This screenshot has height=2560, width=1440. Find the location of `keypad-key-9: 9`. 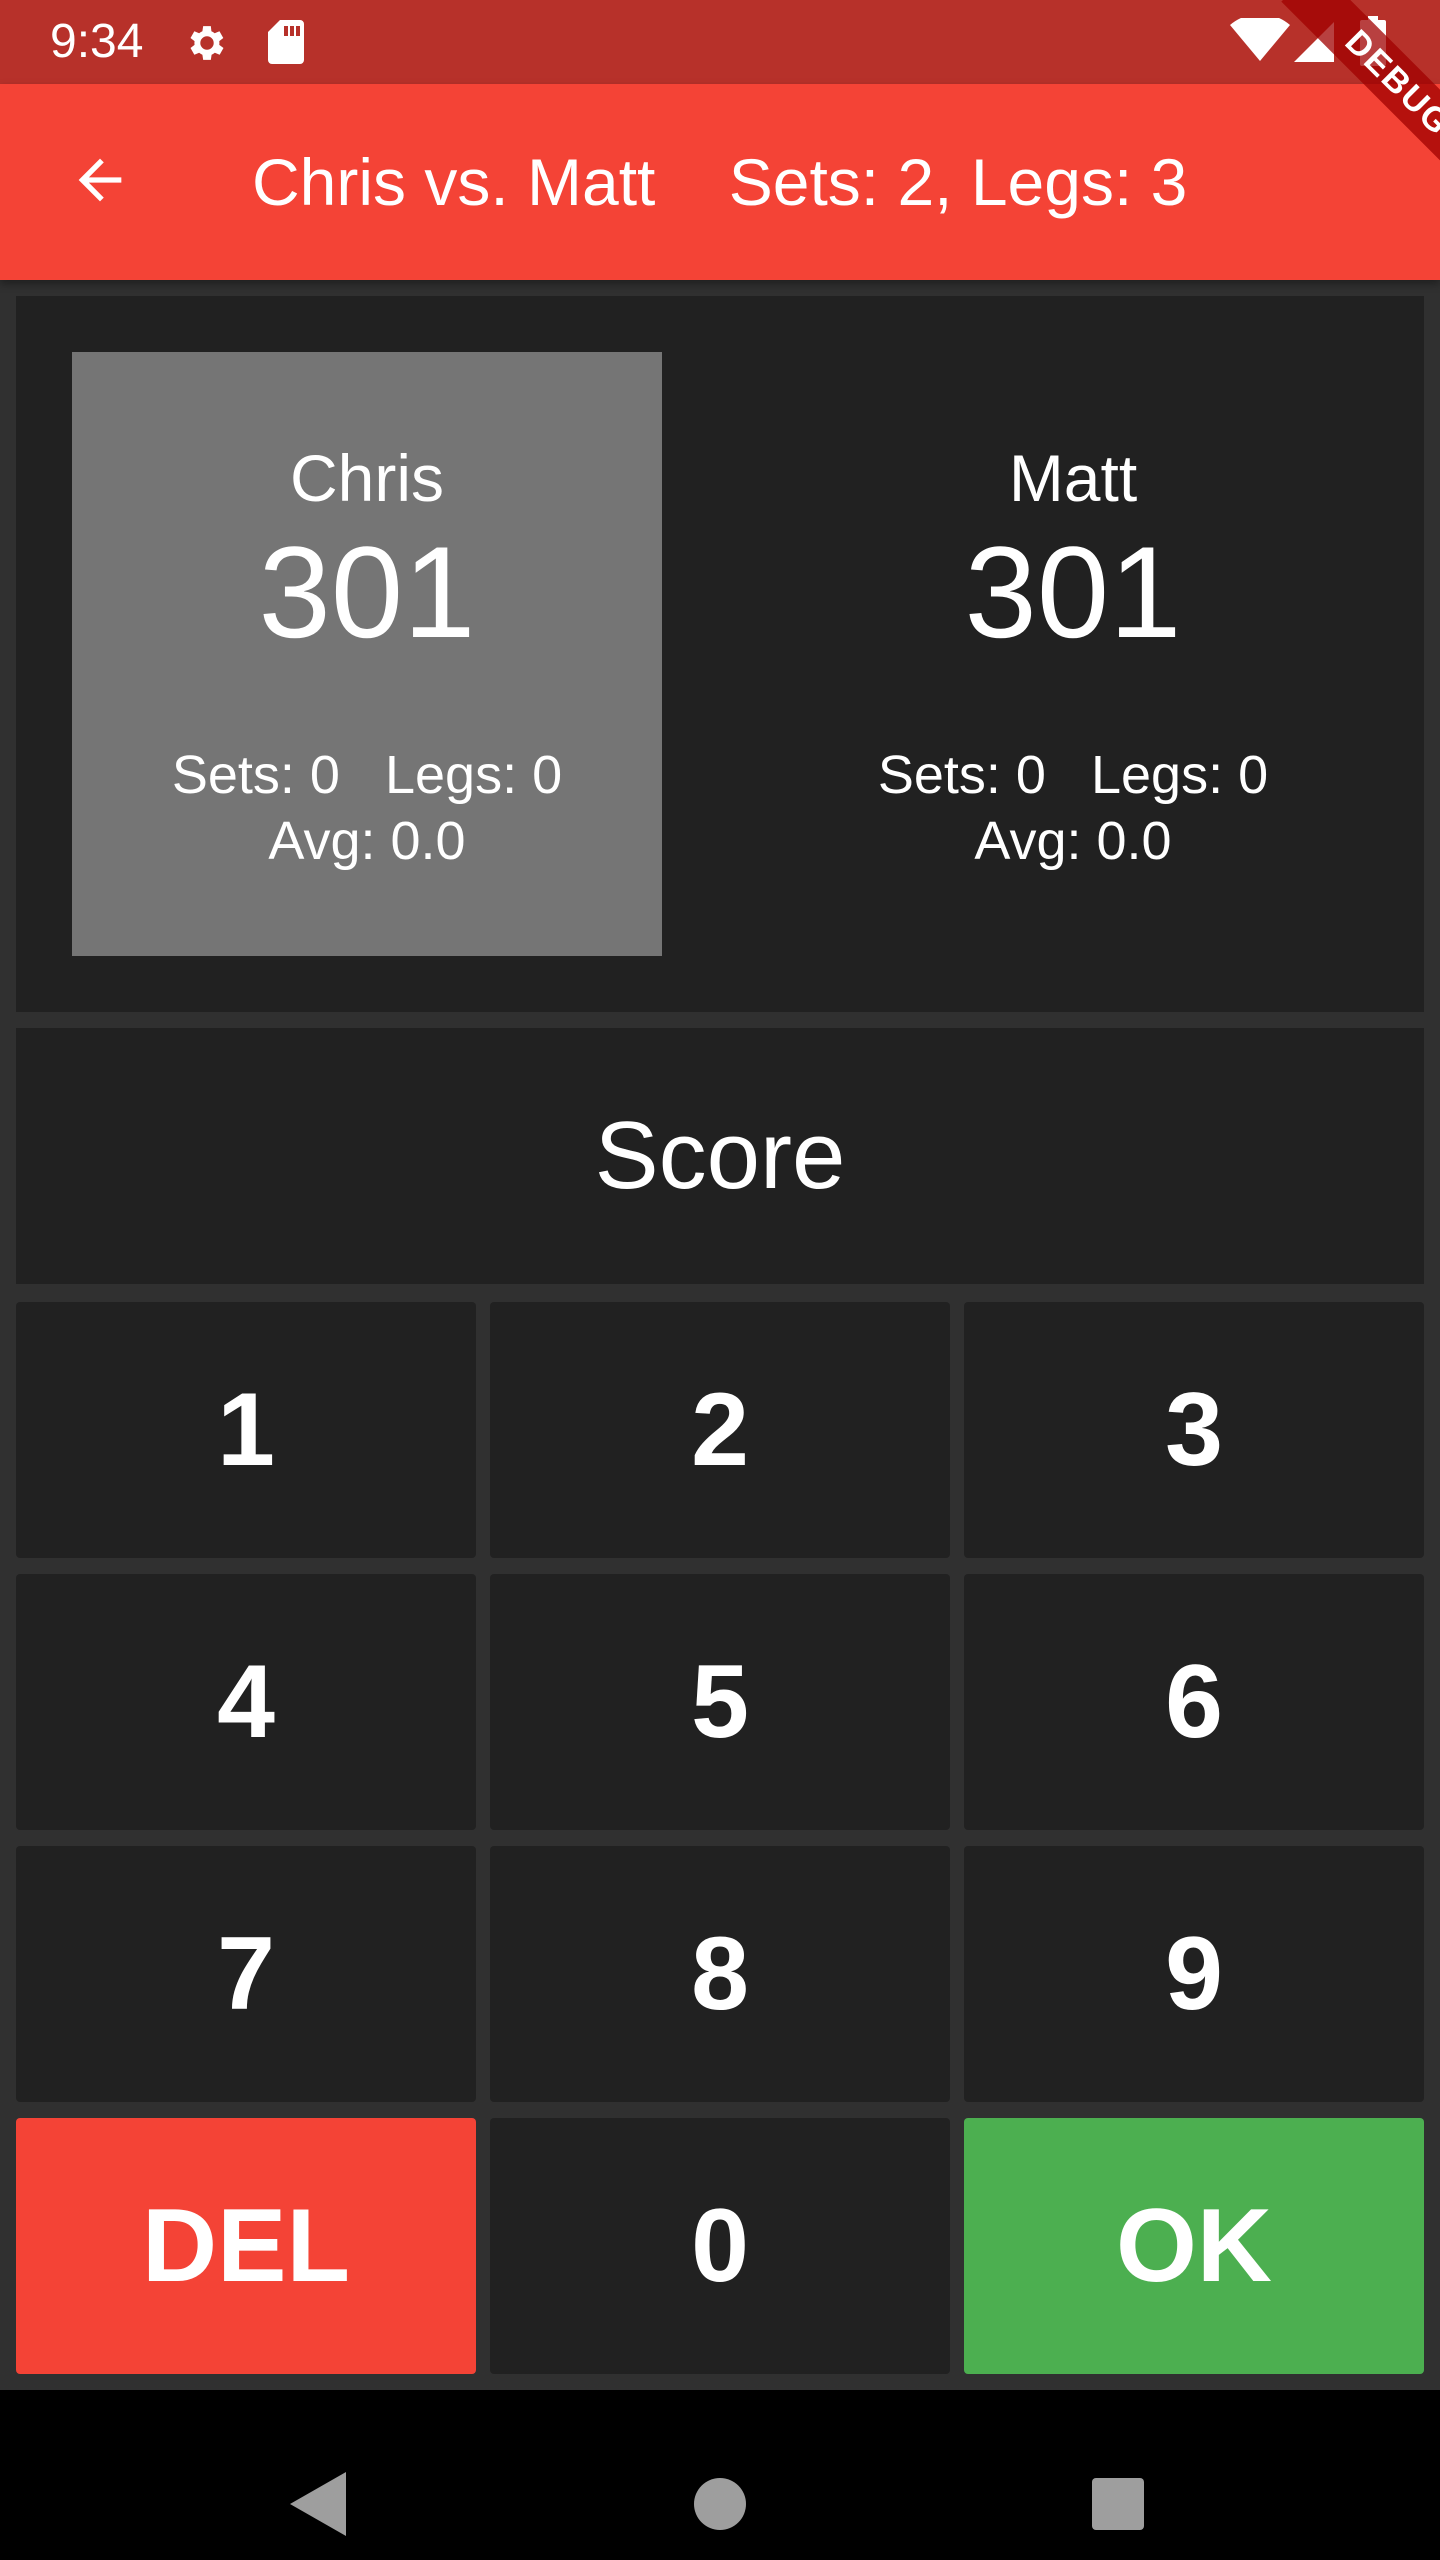

keypad-key-9: 9 is located at coordinates (1194, 1974).